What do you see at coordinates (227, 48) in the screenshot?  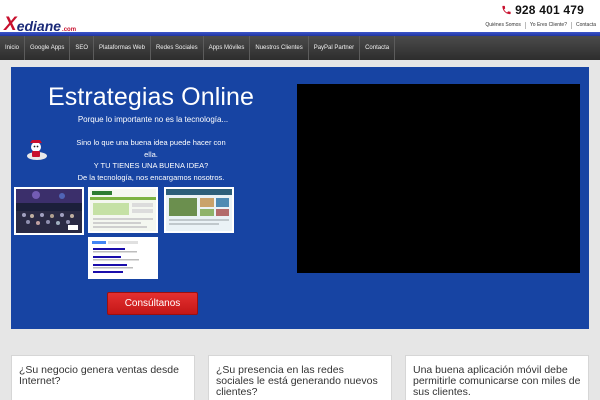 I see `nav-item-apps-moviles: Apps Móviles` at bounding box center [227, 48].